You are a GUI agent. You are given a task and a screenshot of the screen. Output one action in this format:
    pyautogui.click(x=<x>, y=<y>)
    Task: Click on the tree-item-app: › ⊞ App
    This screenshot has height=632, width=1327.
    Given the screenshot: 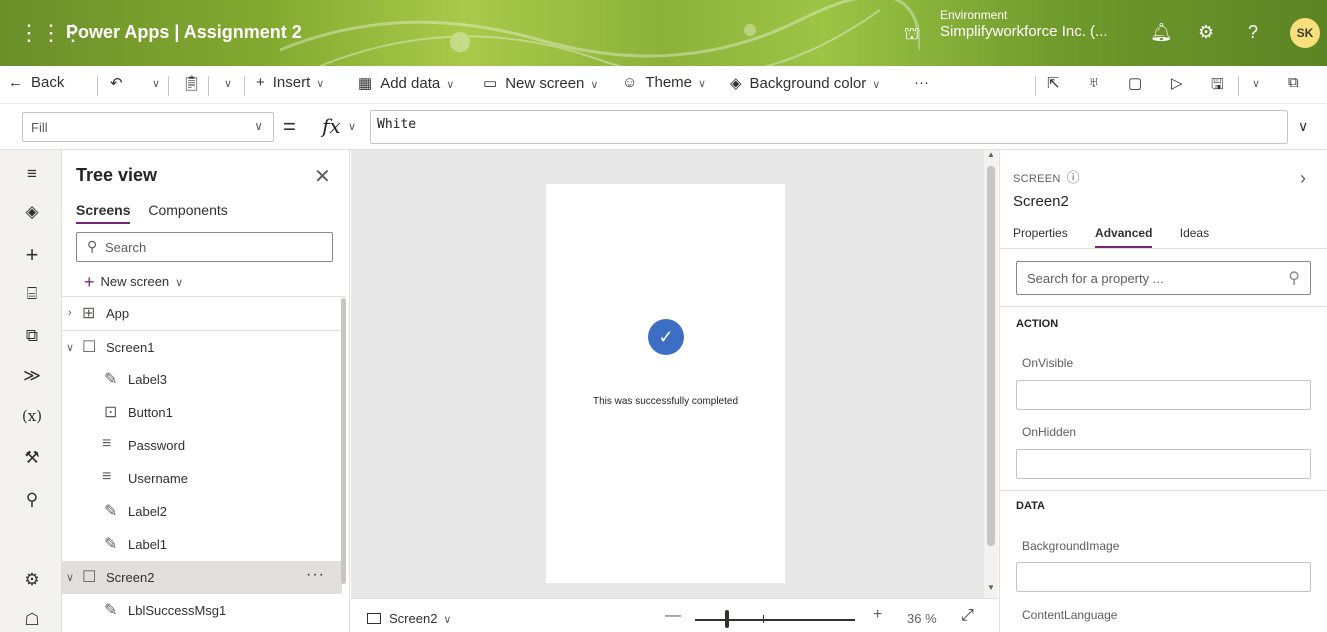 What is the action you would take?
    pyautogui.click(x=202, y=313)
    